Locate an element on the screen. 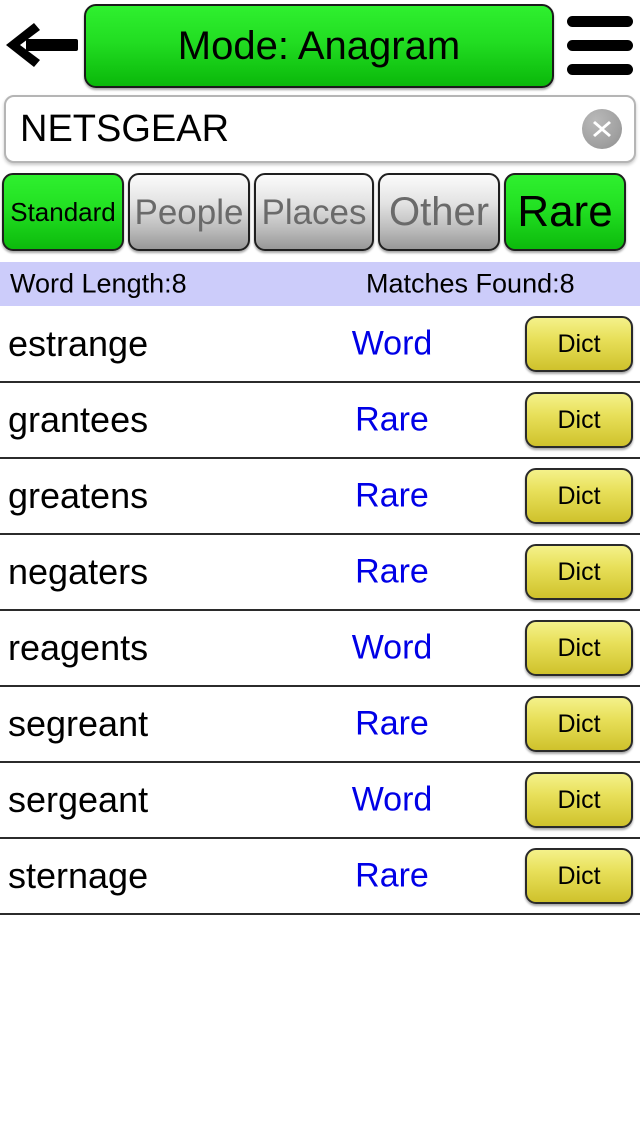  result-word: segreant is located at coordinates (78, 723).